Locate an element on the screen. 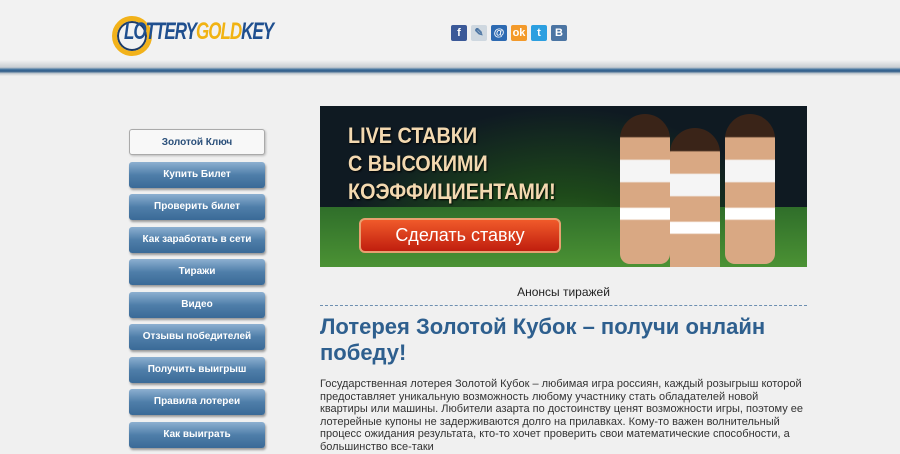  logo-part: GOLD is located at coordinates (219, 31).